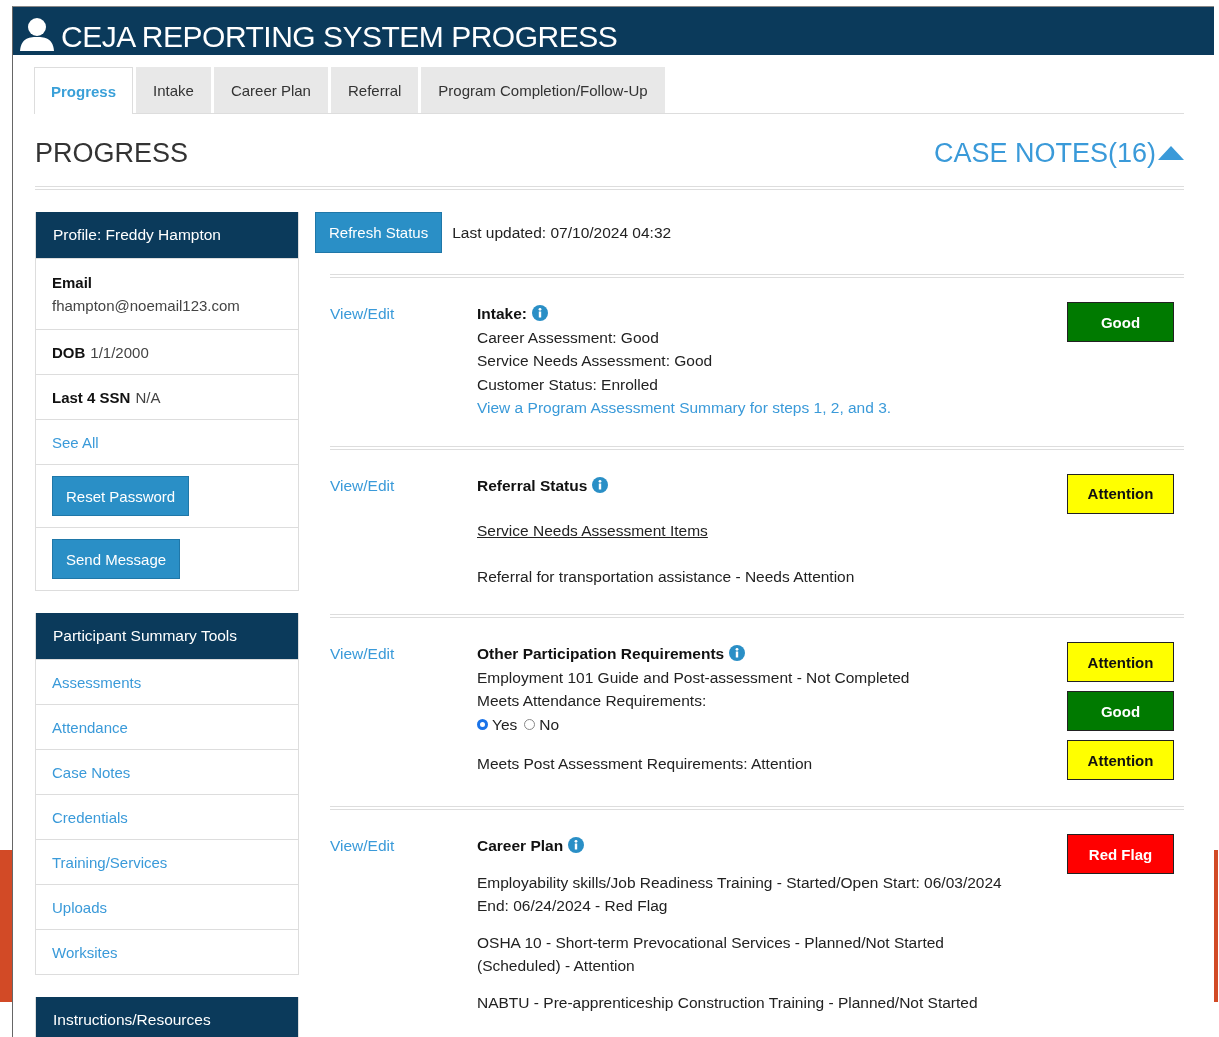  Describe the element at coordinates (532, 485) in the screenshot. I see `section-title: Referral Status` at that location.